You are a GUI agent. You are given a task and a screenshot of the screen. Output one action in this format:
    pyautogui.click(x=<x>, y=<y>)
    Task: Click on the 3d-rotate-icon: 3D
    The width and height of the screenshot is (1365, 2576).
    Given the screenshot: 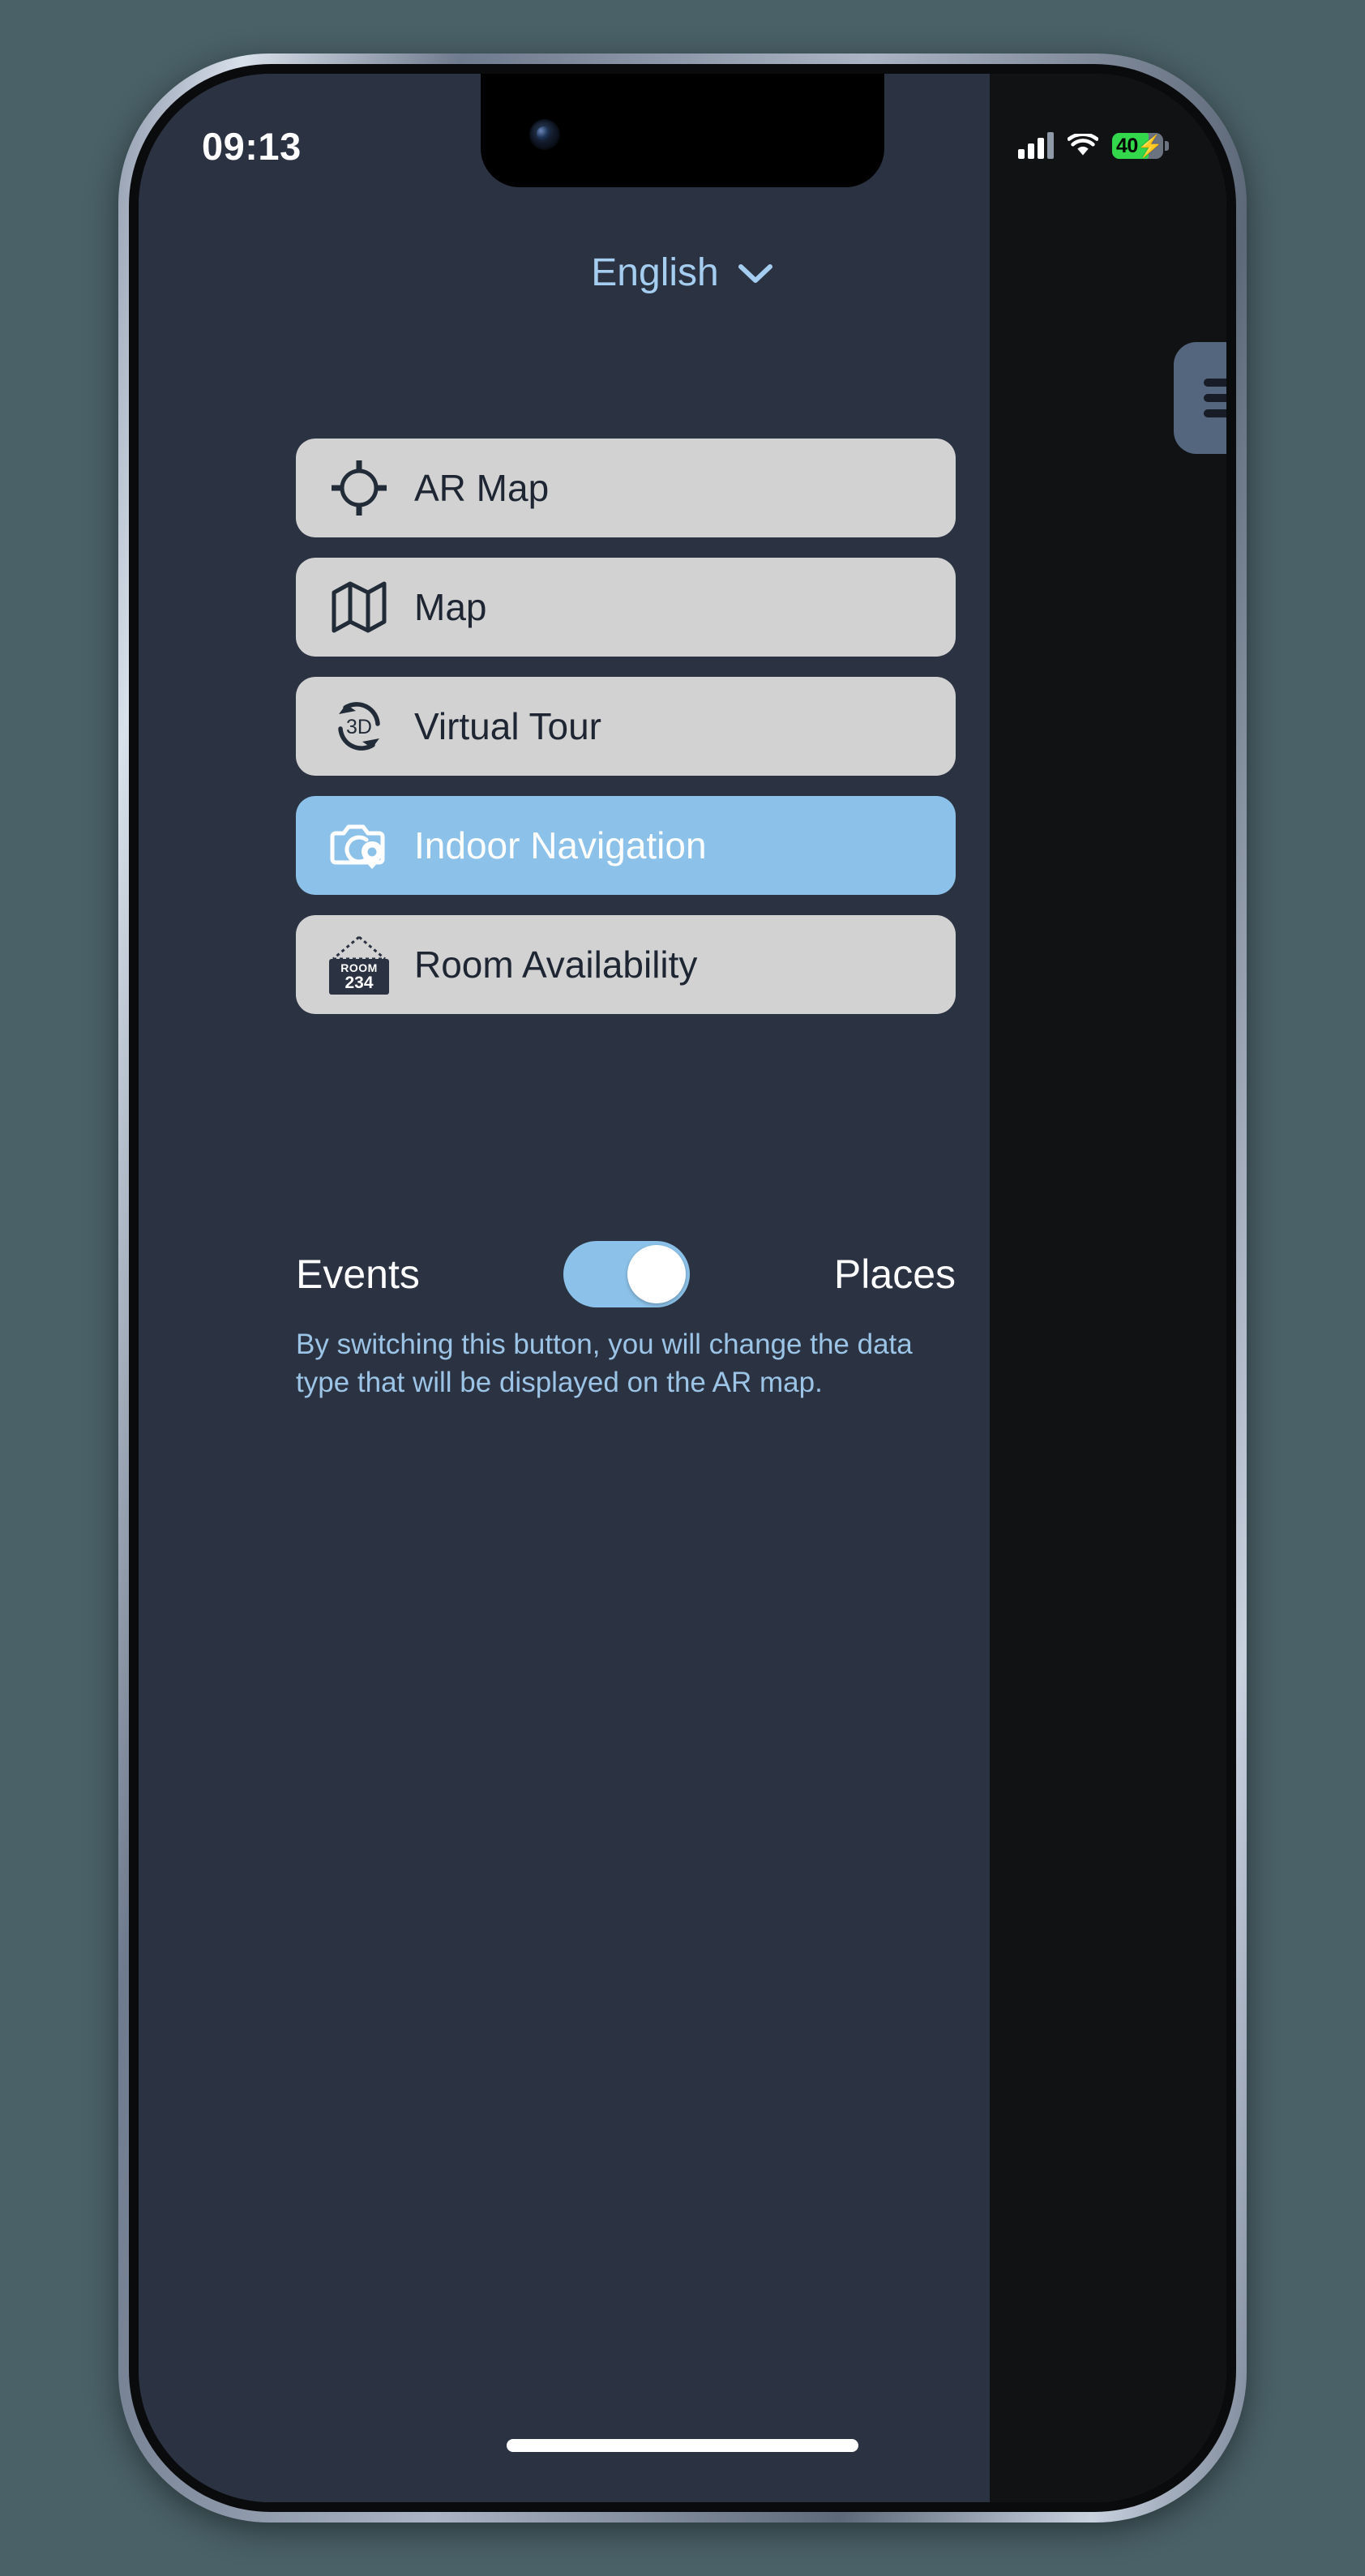 What is the action you would take?
    pyautogui.click(x=359, y=726)
    